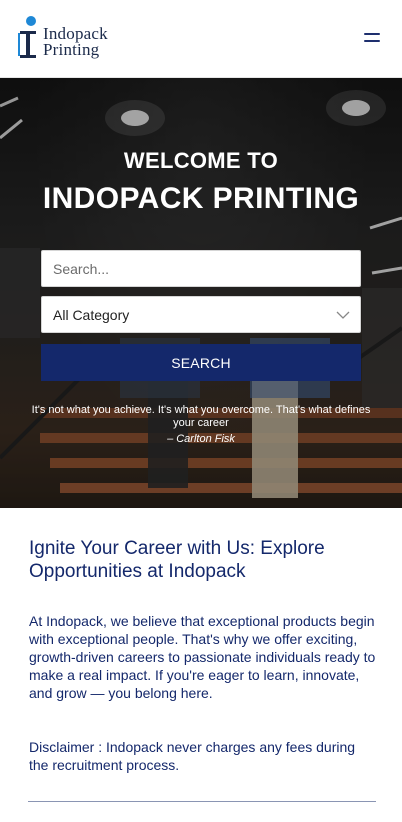  What do you see at coordinates (202, 801) in the screenshot?
I see `section-divider` at bounding box center [202, 801].